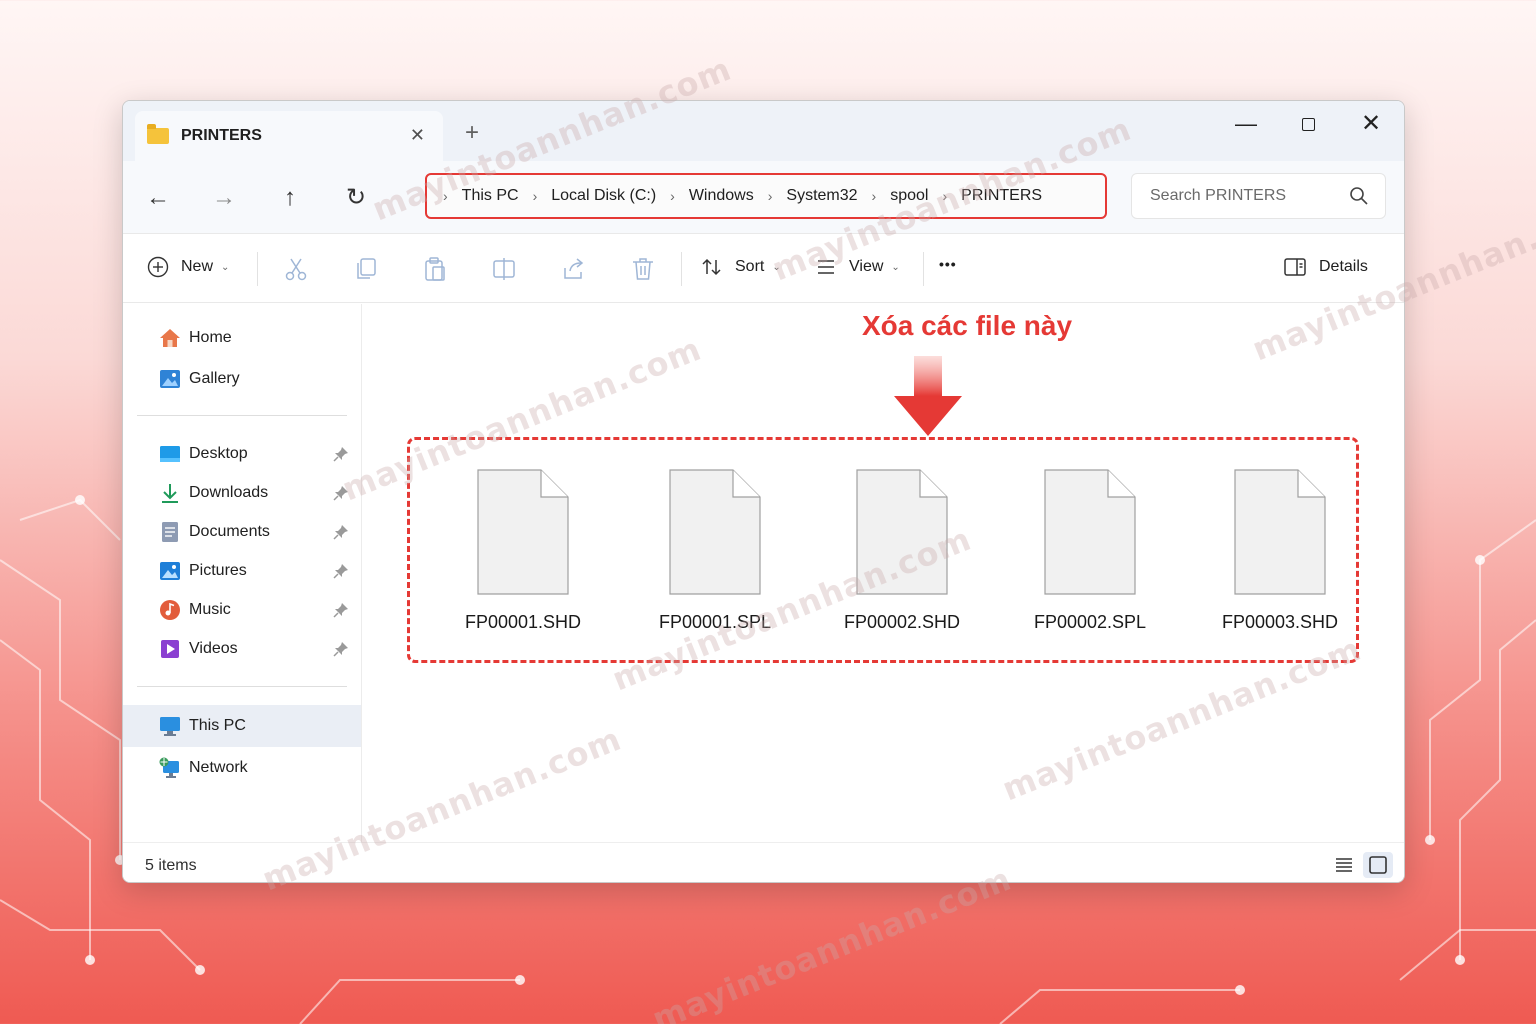 The width and height of the screenshot is (1536, 1024). Describe the element at coordinates (158, 267) in the screenshot. I see `plus-circle-icon` at that location.